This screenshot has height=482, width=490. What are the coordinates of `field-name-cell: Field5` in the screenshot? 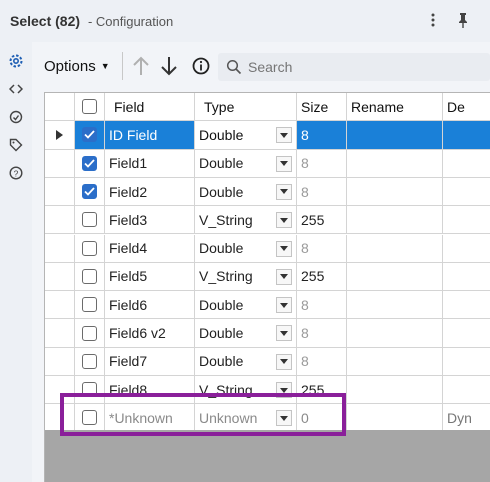 It's located at (150, 277).